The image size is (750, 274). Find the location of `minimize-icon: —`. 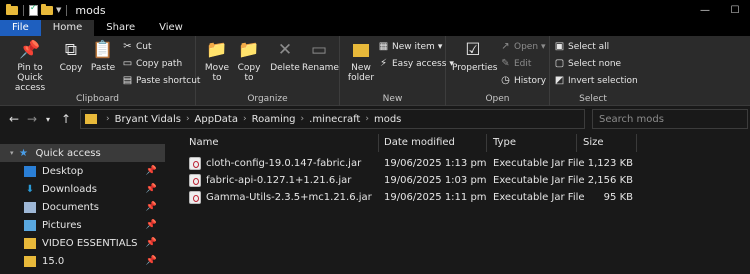

minimize-icon: — is located at coordinates (705, 10).